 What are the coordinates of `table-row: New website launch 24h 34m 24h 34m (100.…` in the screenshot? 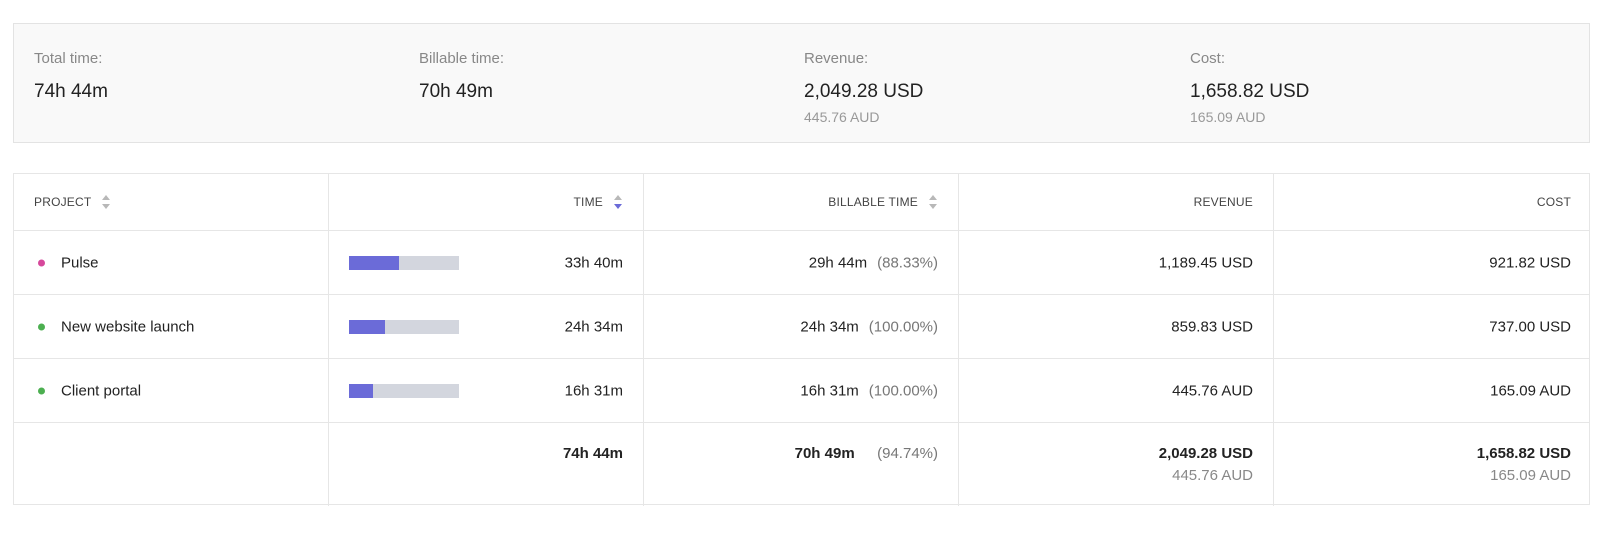 It's located at (801, 327).